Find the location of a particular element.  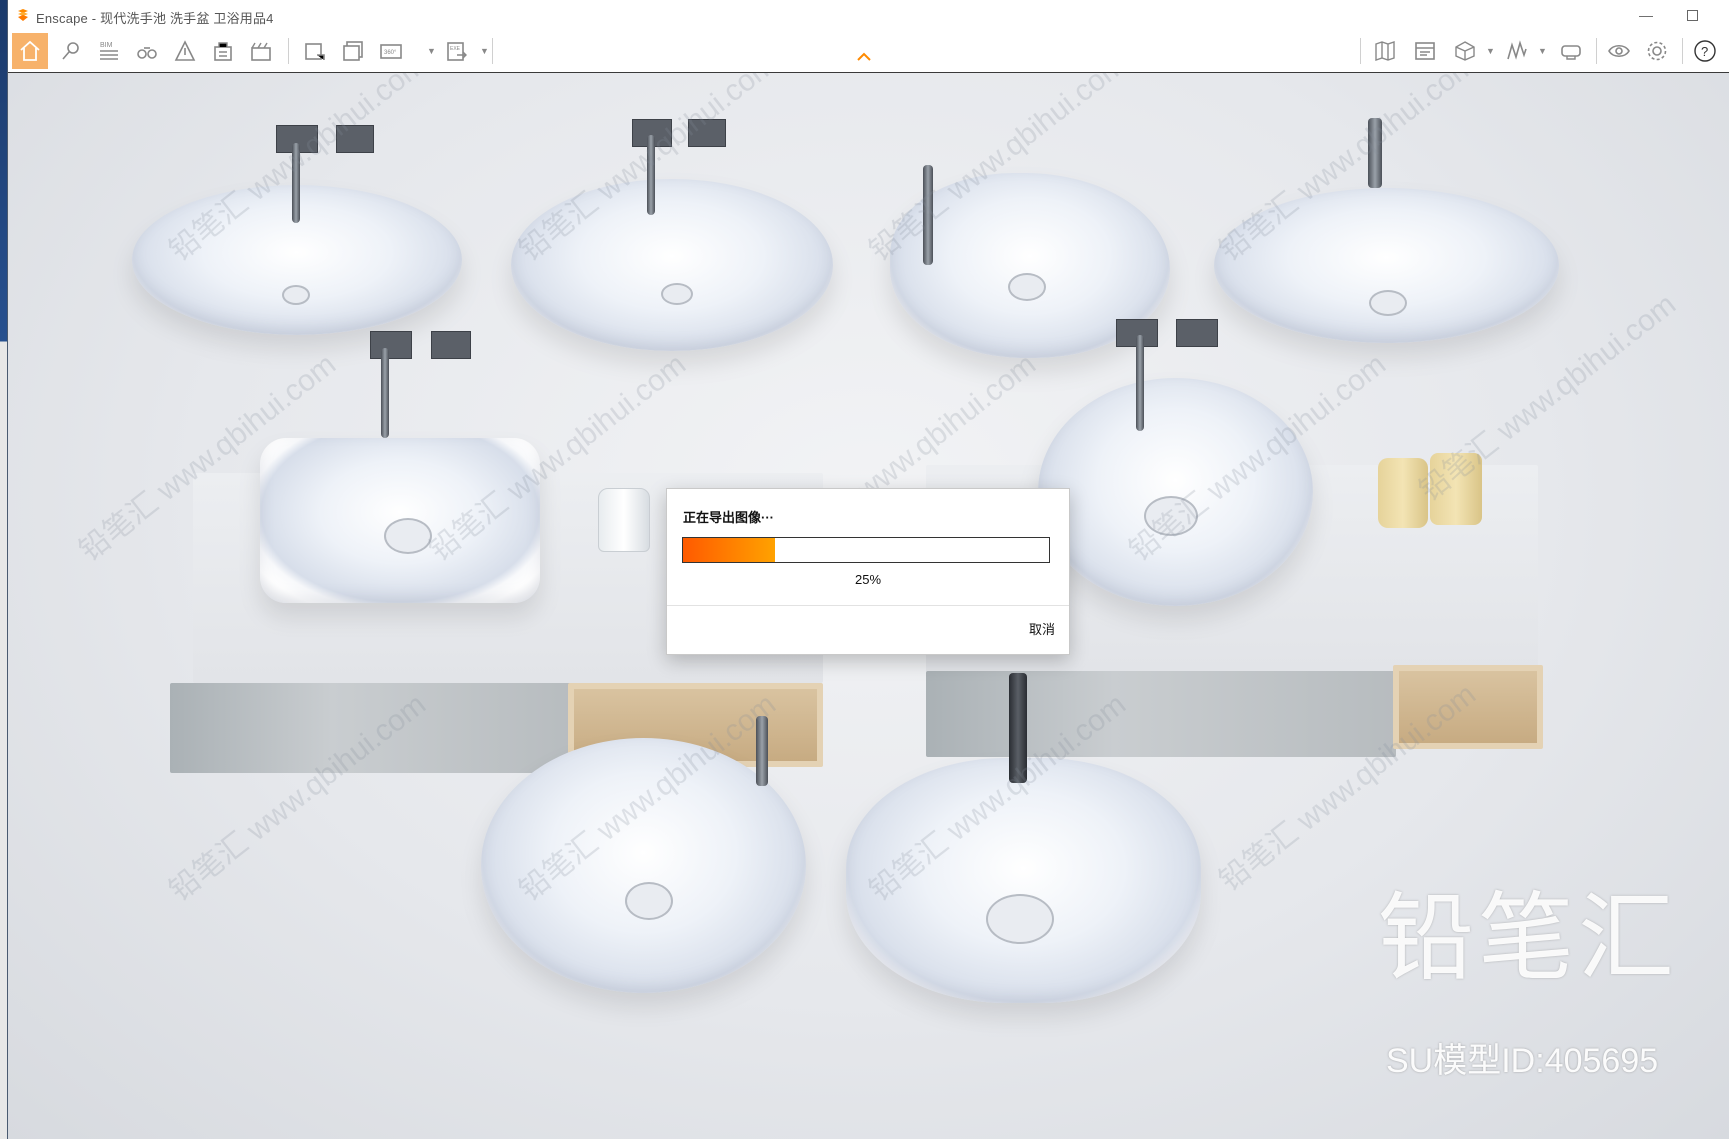

settings-gear-icon is located at coordinates (1657, 51).